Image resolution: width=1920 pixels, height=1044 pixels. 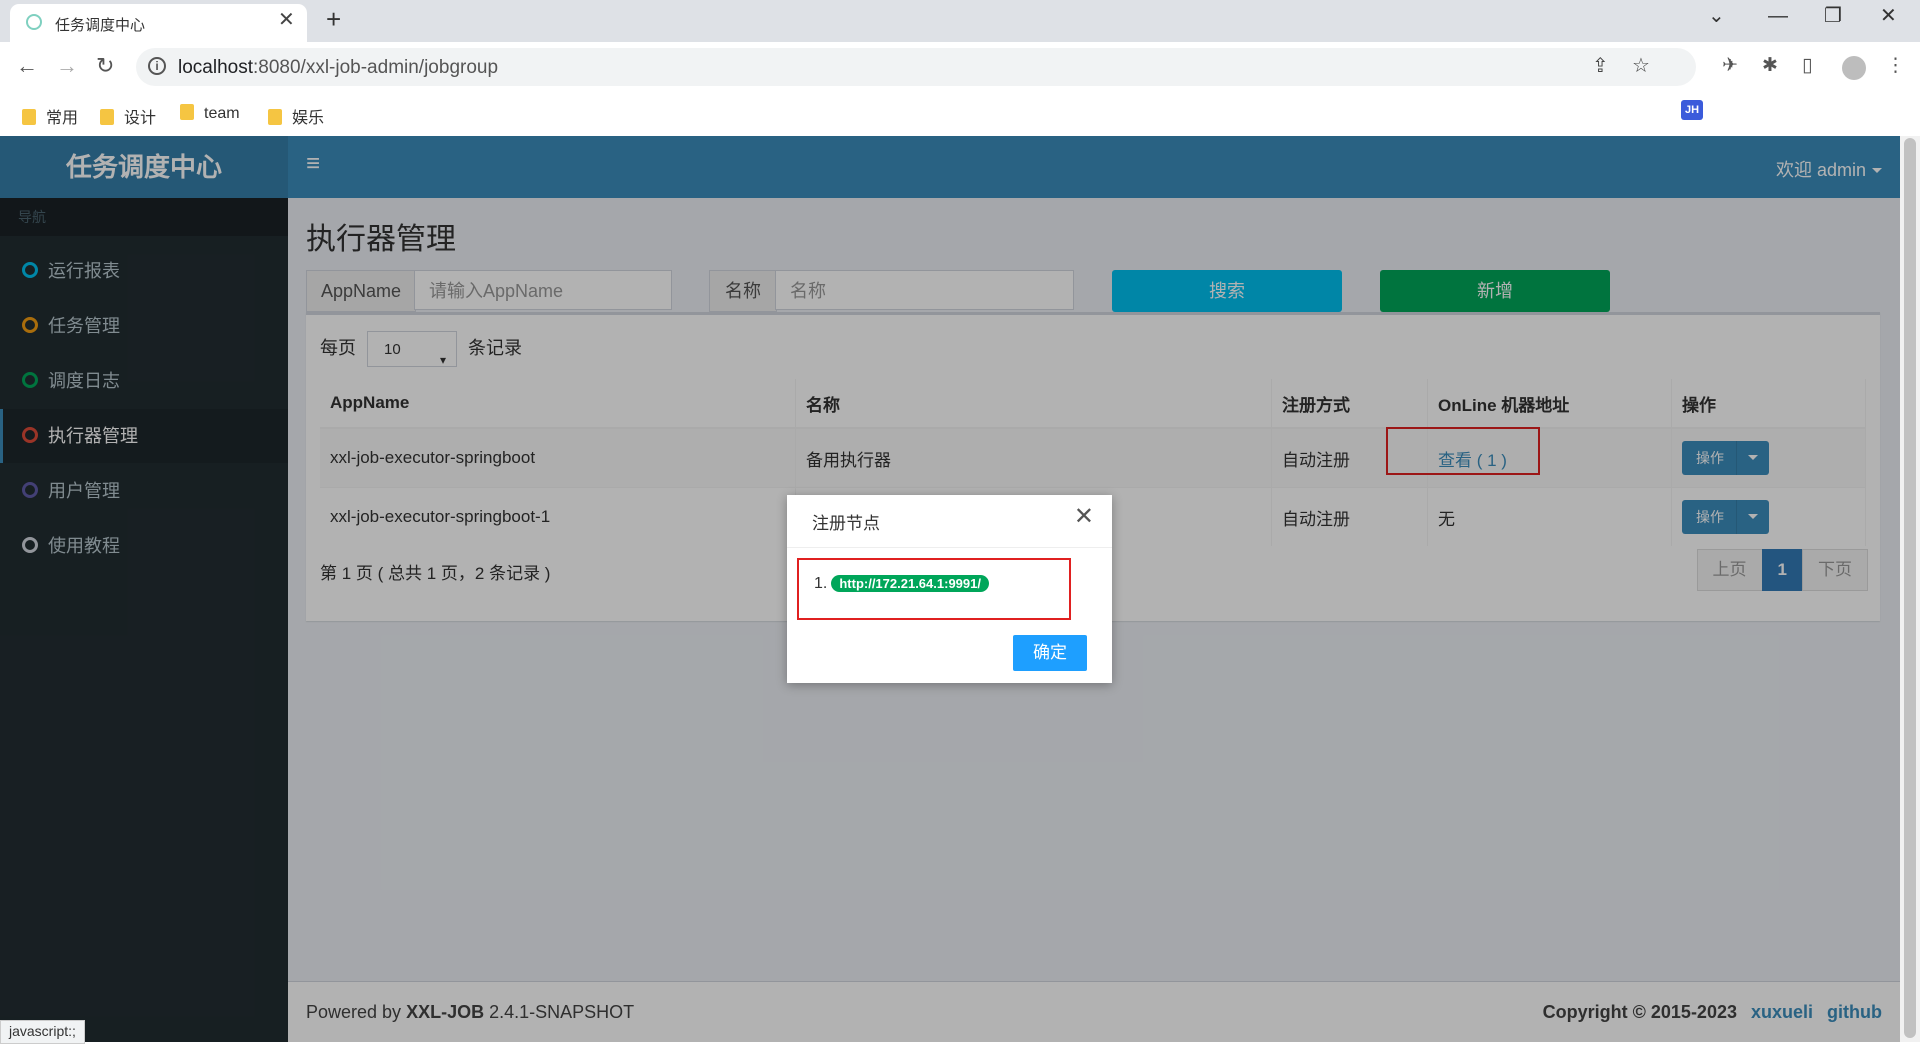 What do you see at coordinates (338, 67) in the screenshot?
I see `url-text: localhost:8080/xxl-job-admin/jobgroup` at bounding box center [338, 67].